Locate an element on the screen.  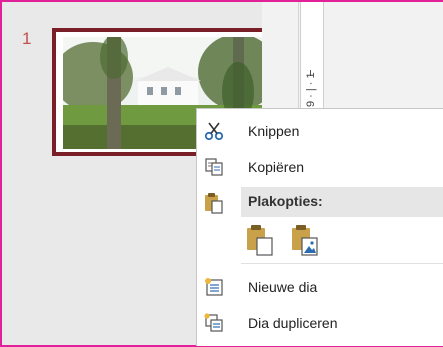
menu-separator is located at coordinates (342, 263).